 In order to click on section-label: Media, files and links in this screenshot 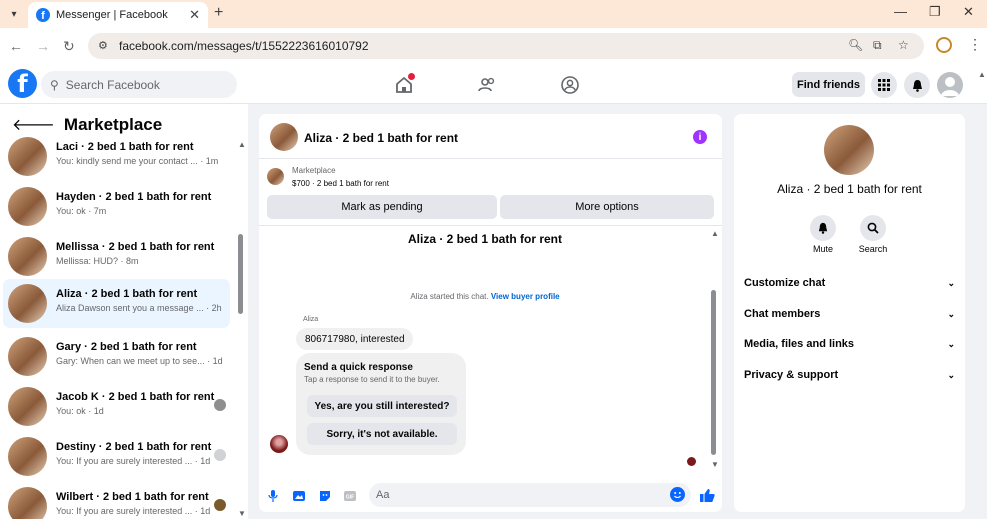, I will do `click(799, 344)`.